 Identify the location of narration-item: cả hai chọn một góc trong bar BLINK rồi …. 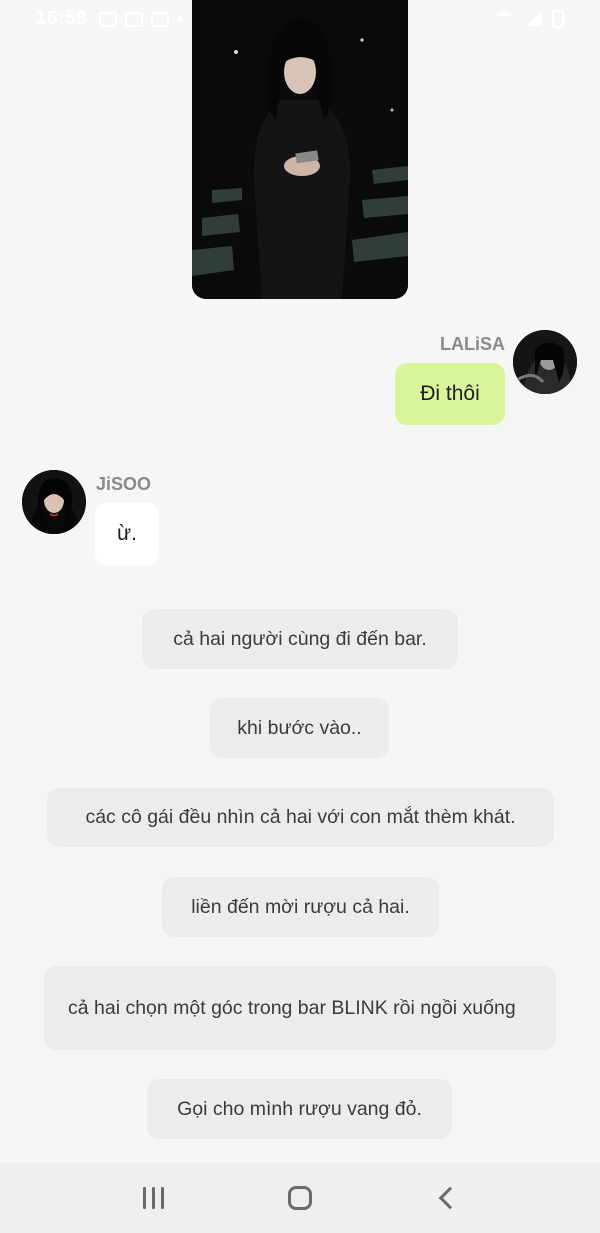
(300, 1008).